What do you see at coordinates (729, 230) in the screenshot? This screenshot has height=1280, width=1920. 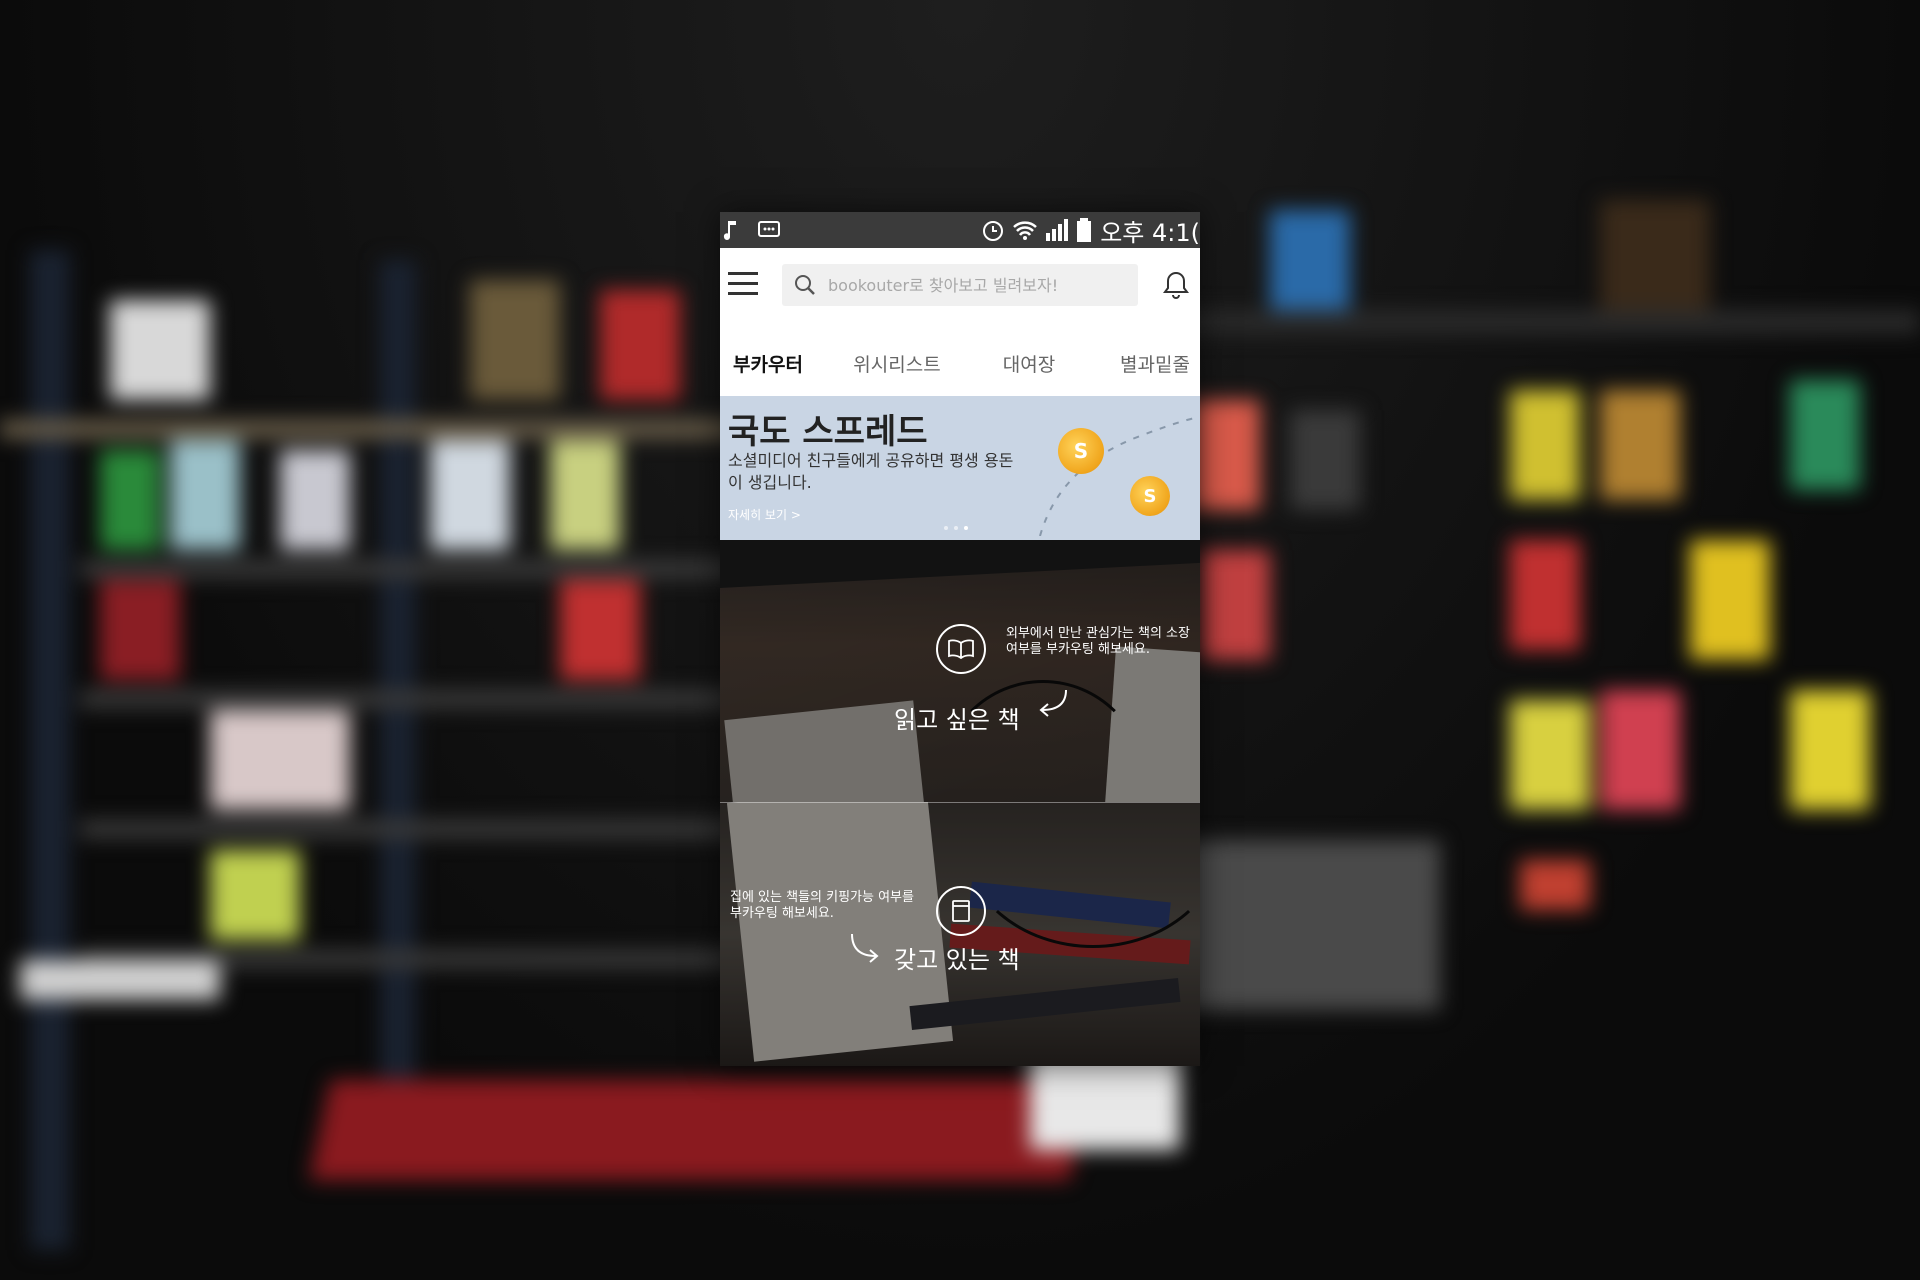 I see `music-note-icon` at bounding box center [729, 230].